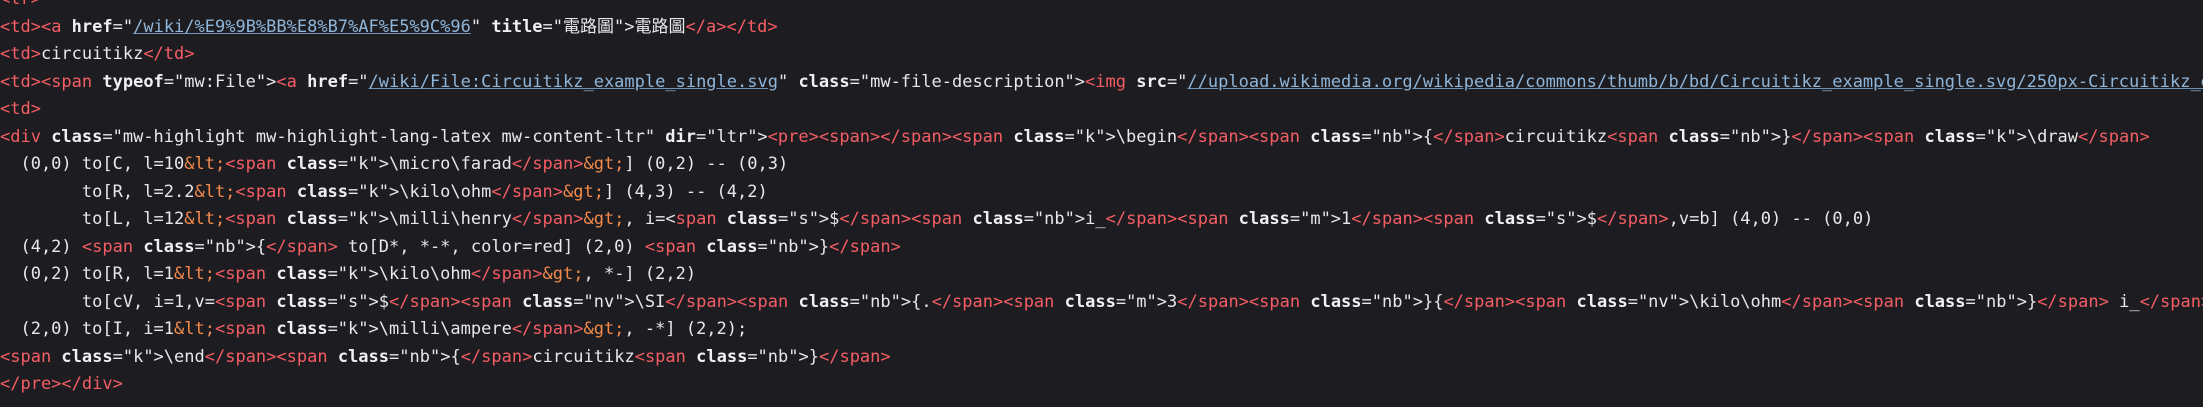 Image resolution: width=2203 pixels, height=407 pixels. I want to click on text-token: to[cV, i=1,v=, so click(107, 301).